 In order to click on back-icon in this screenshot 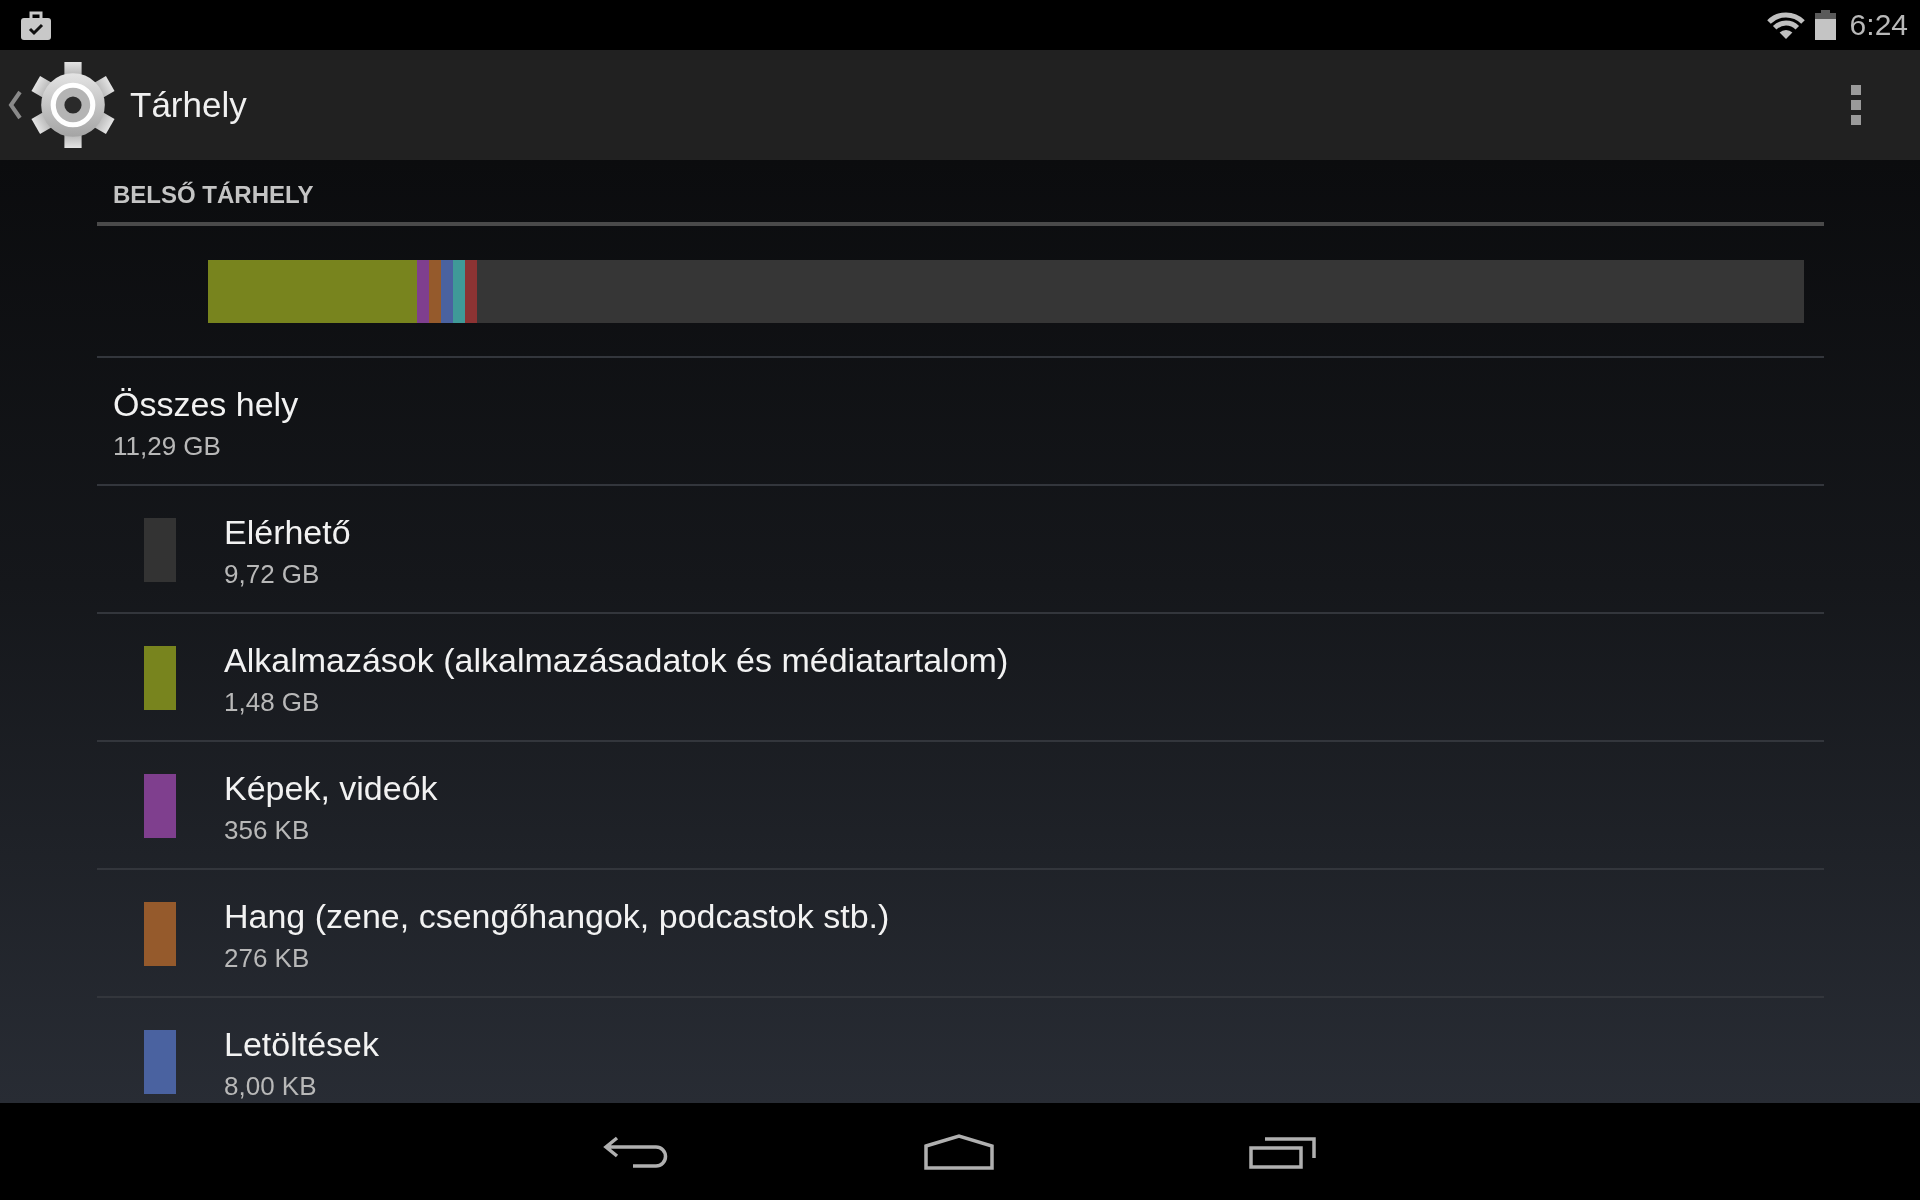, I will do `click(636, 1151)`.